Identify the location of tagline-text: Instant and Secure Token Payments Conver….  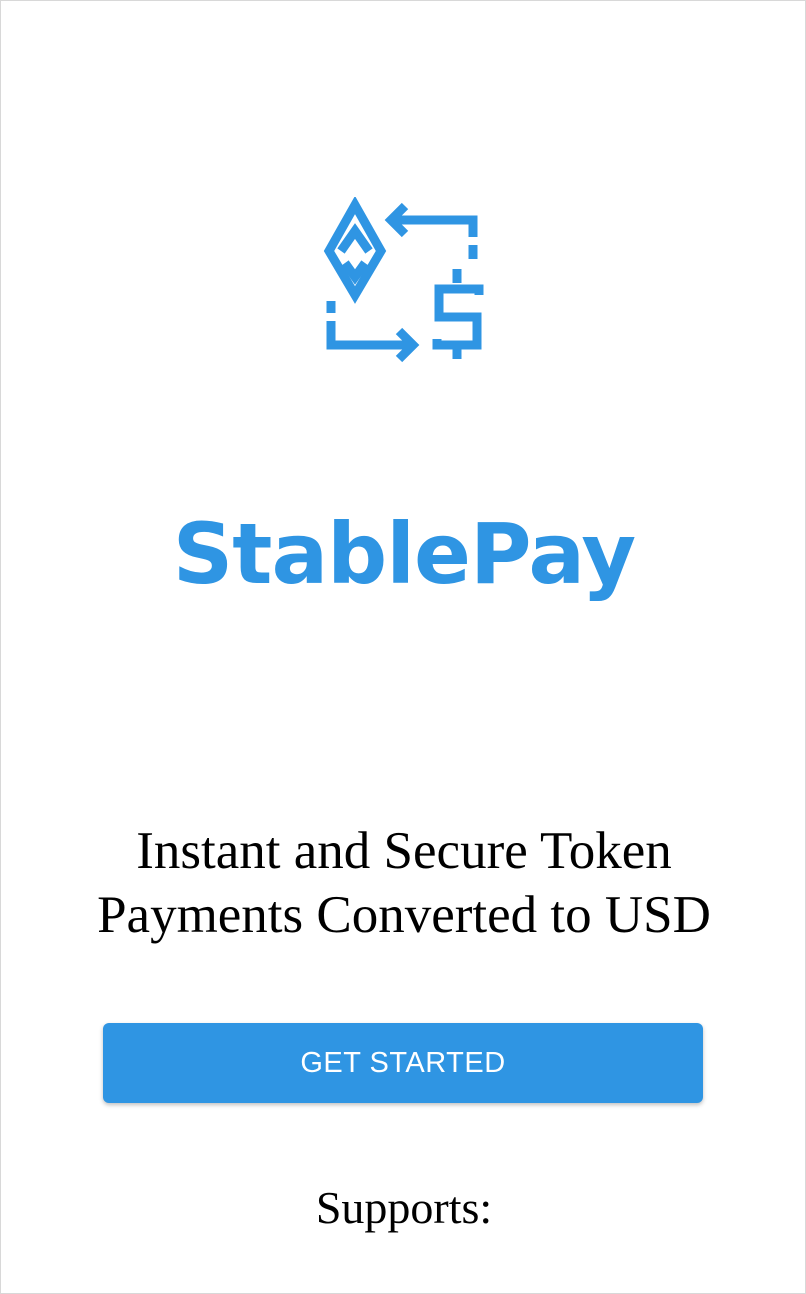
(404, 883).